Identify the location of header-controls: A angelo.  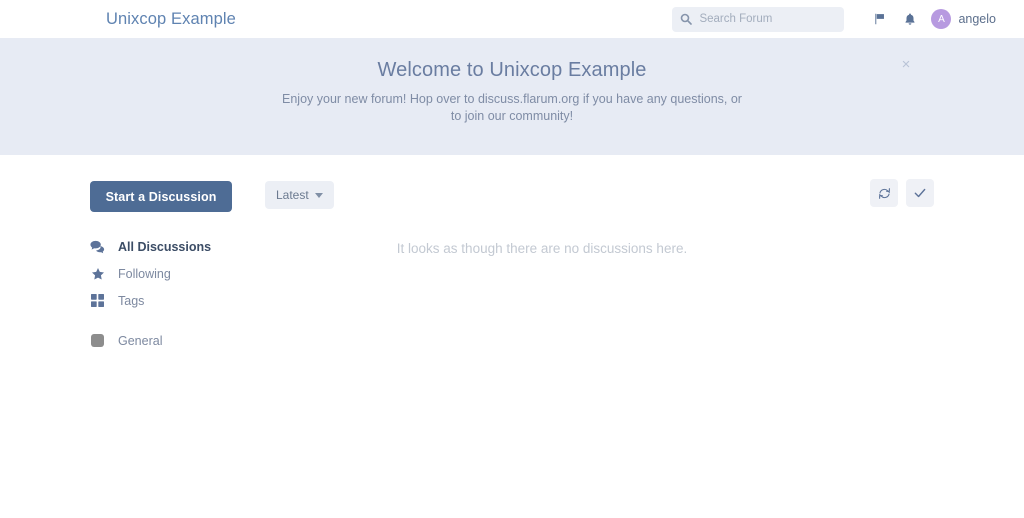
(834, 19).